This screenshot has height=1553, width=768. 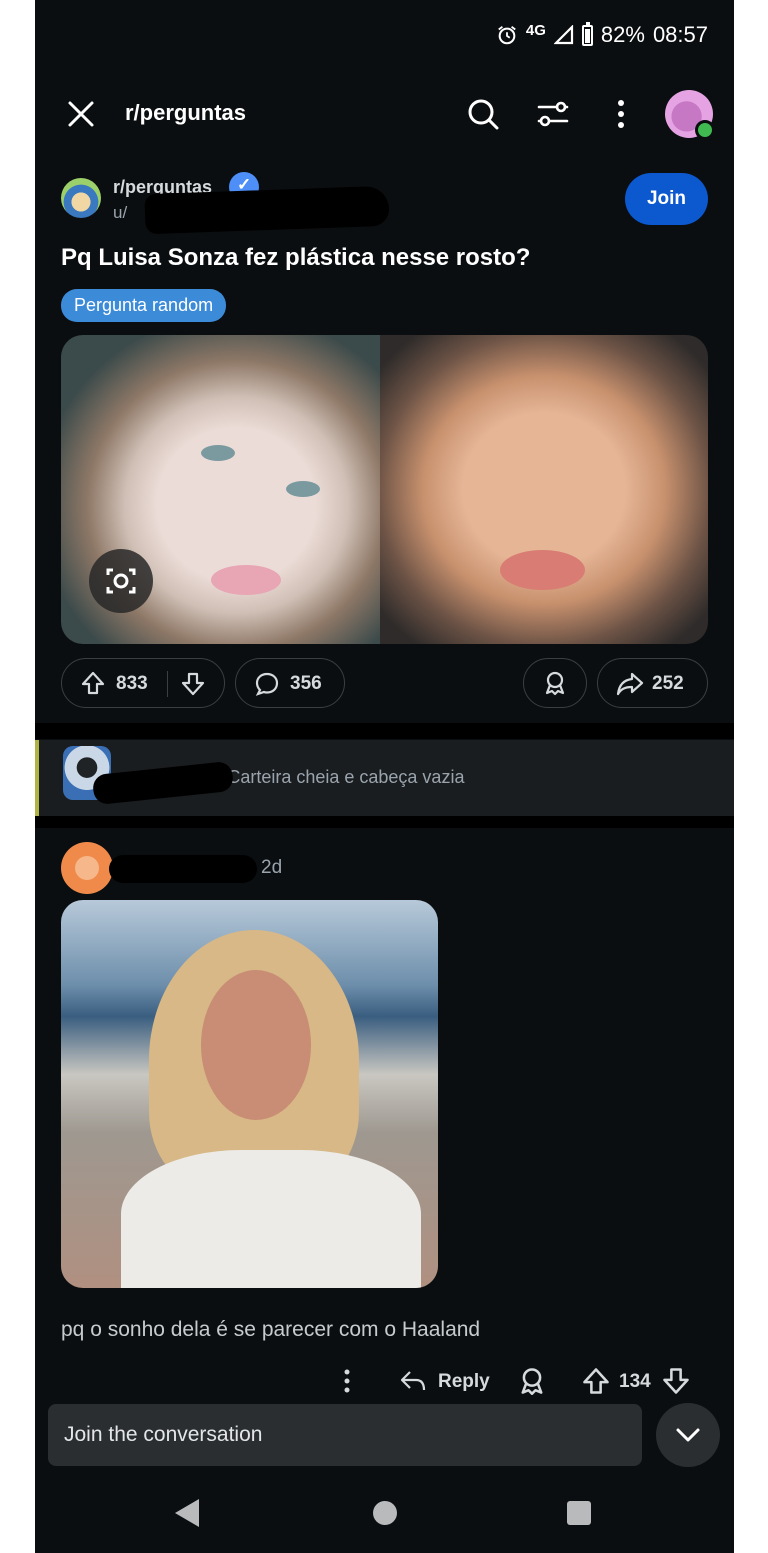 What do you see at coordinates (535, 30) in the screenshot?
I see `network-type: 4G` at bounding box center [535, 30].